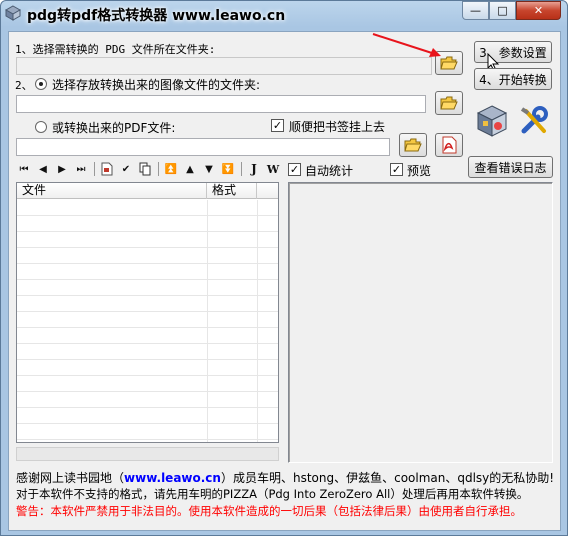  Describe the element at coordinates (294, 169) in the screenshot. I see `auto-stats-checkbox: ✓` at that location.